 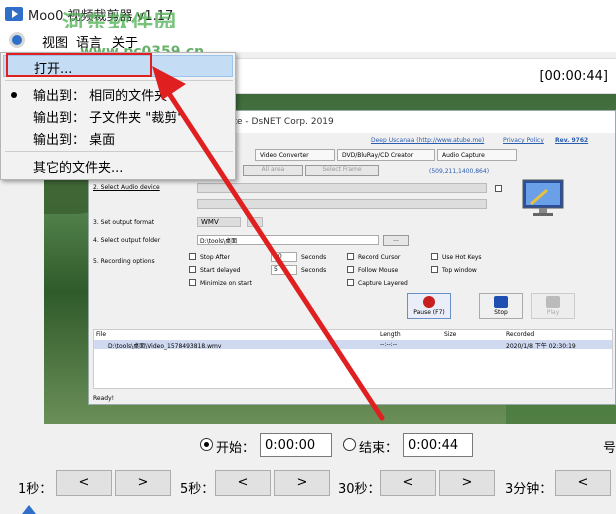 I want to click on frame-opt: Record Cursor, so click(x=379, y=257).